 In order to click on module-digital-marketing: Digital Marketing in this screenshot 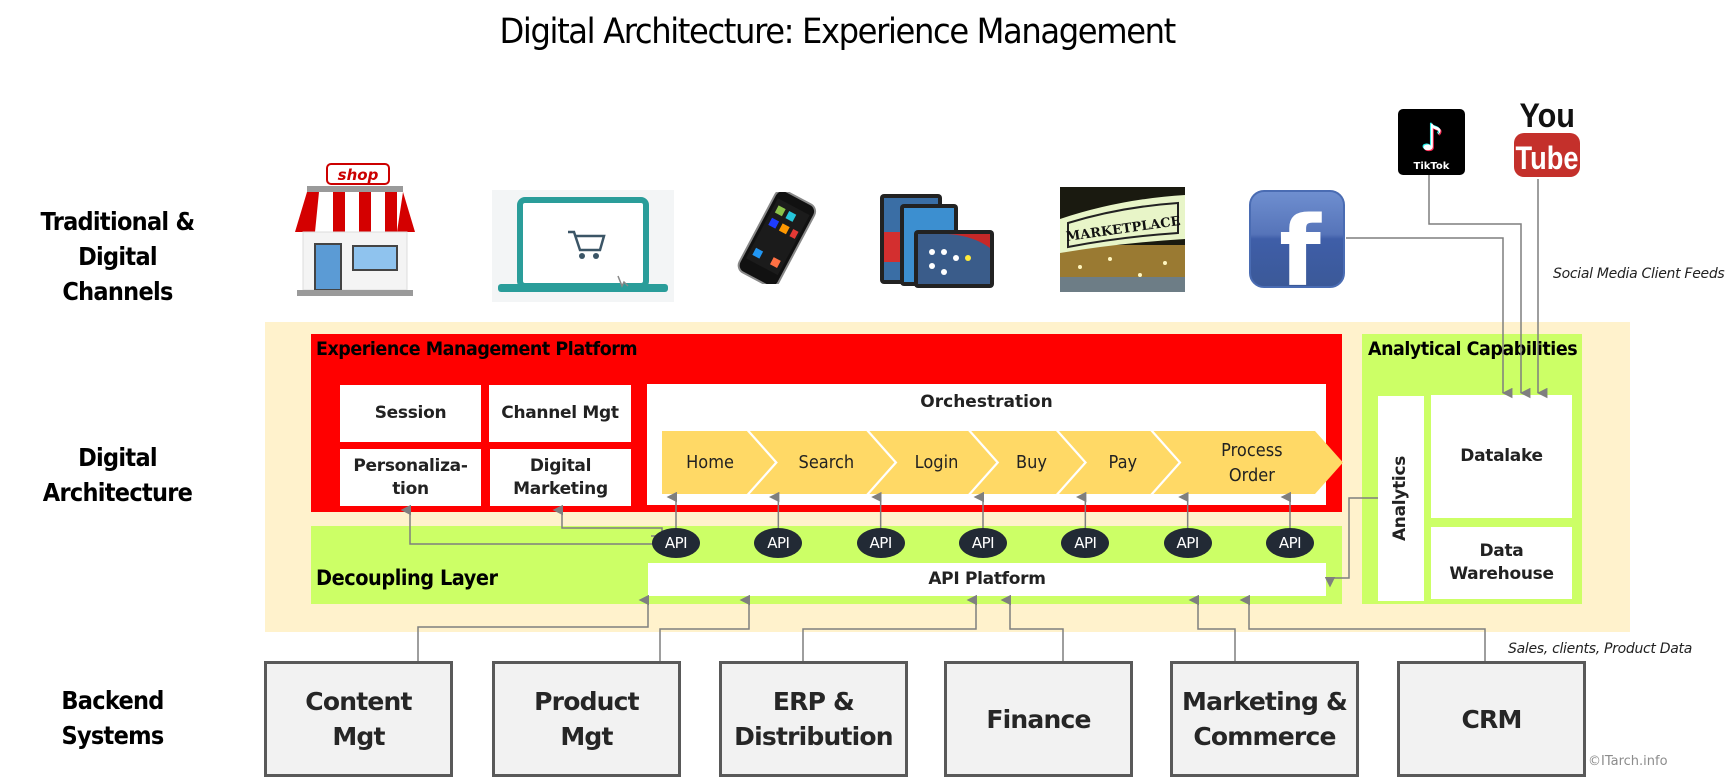, I will do `click(560, 477)`.